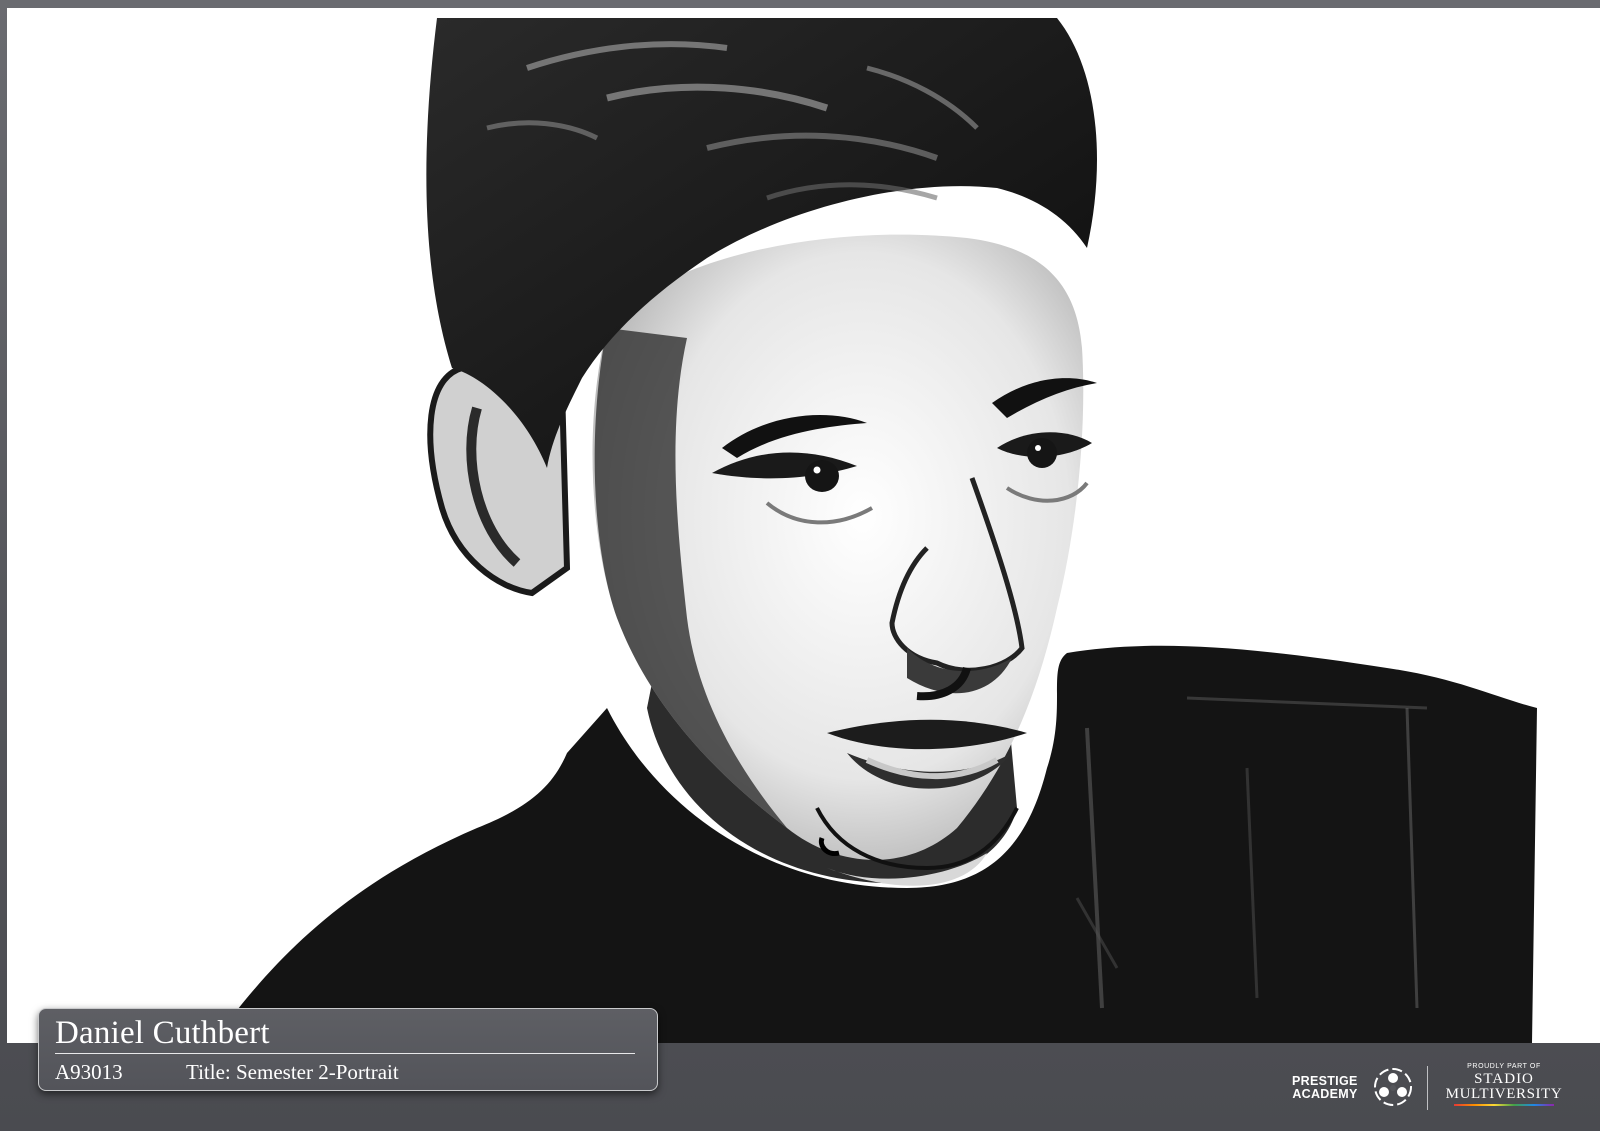  What do you see at coordinates (89, 1072) in the screenshot?
I see `student-id: A93013` at bounding box center [89, 1072].